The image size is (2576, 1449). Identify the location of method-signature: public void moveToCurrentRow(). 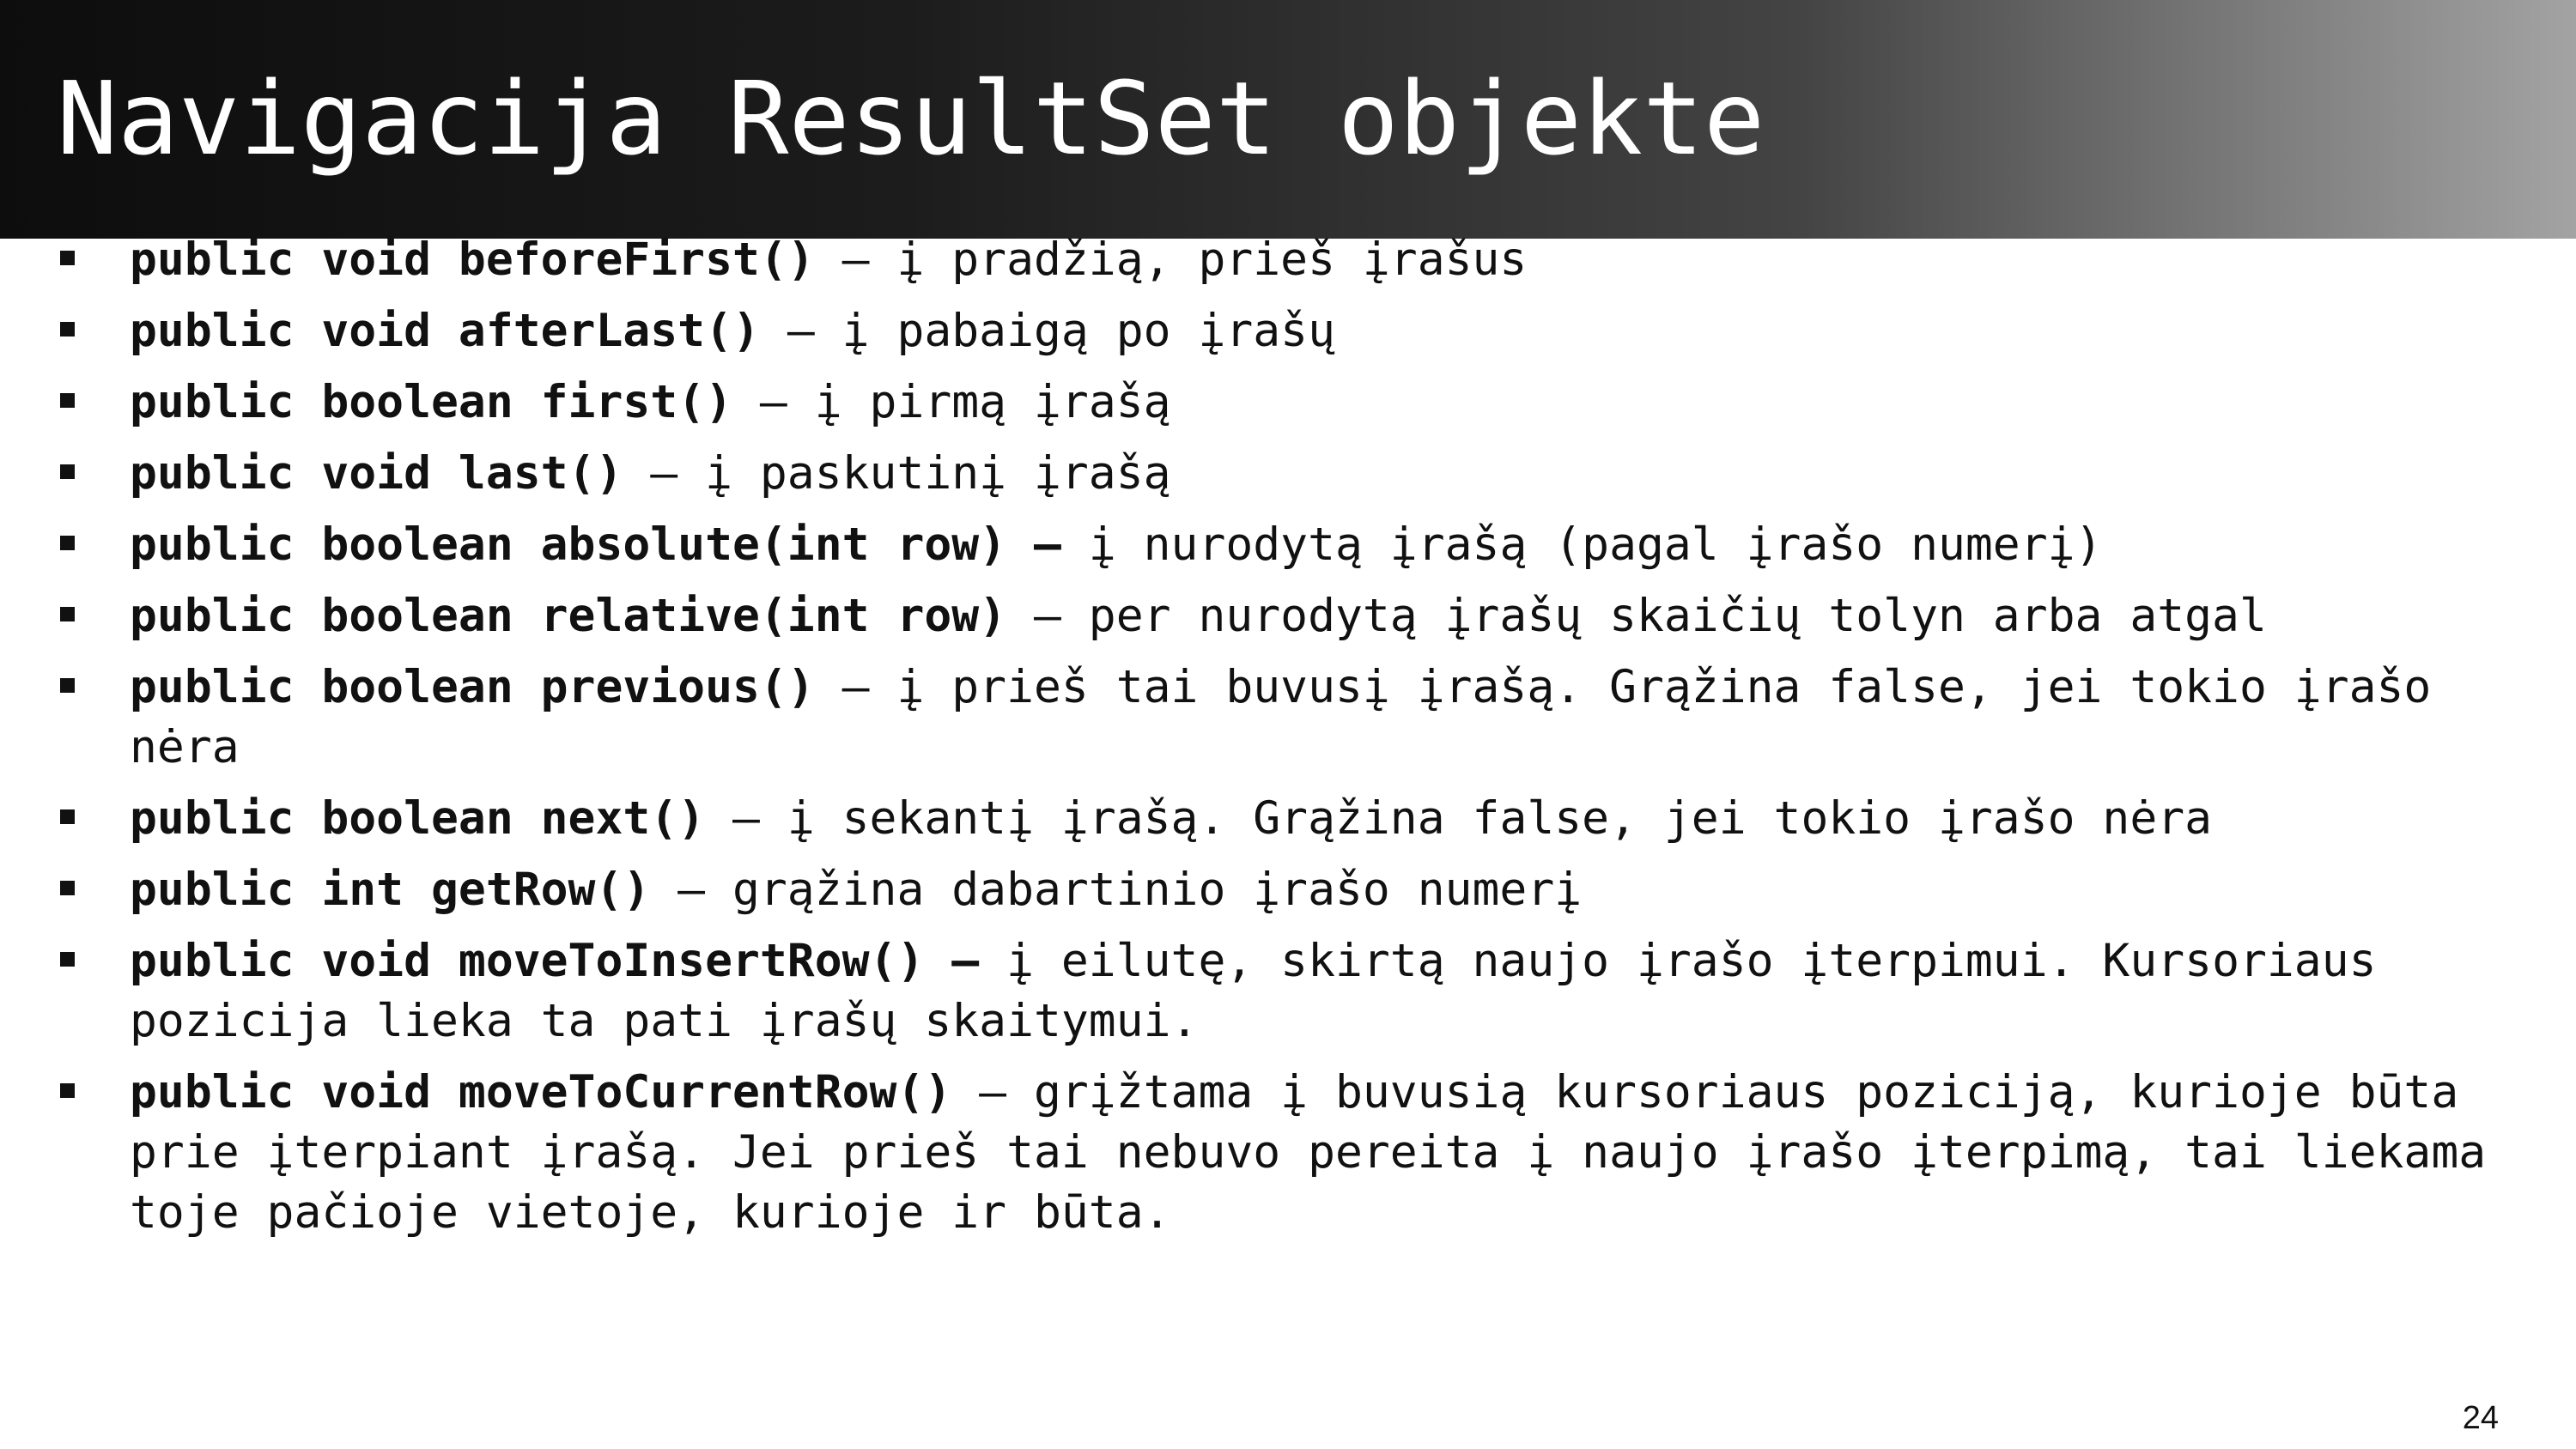
(541, 1092).